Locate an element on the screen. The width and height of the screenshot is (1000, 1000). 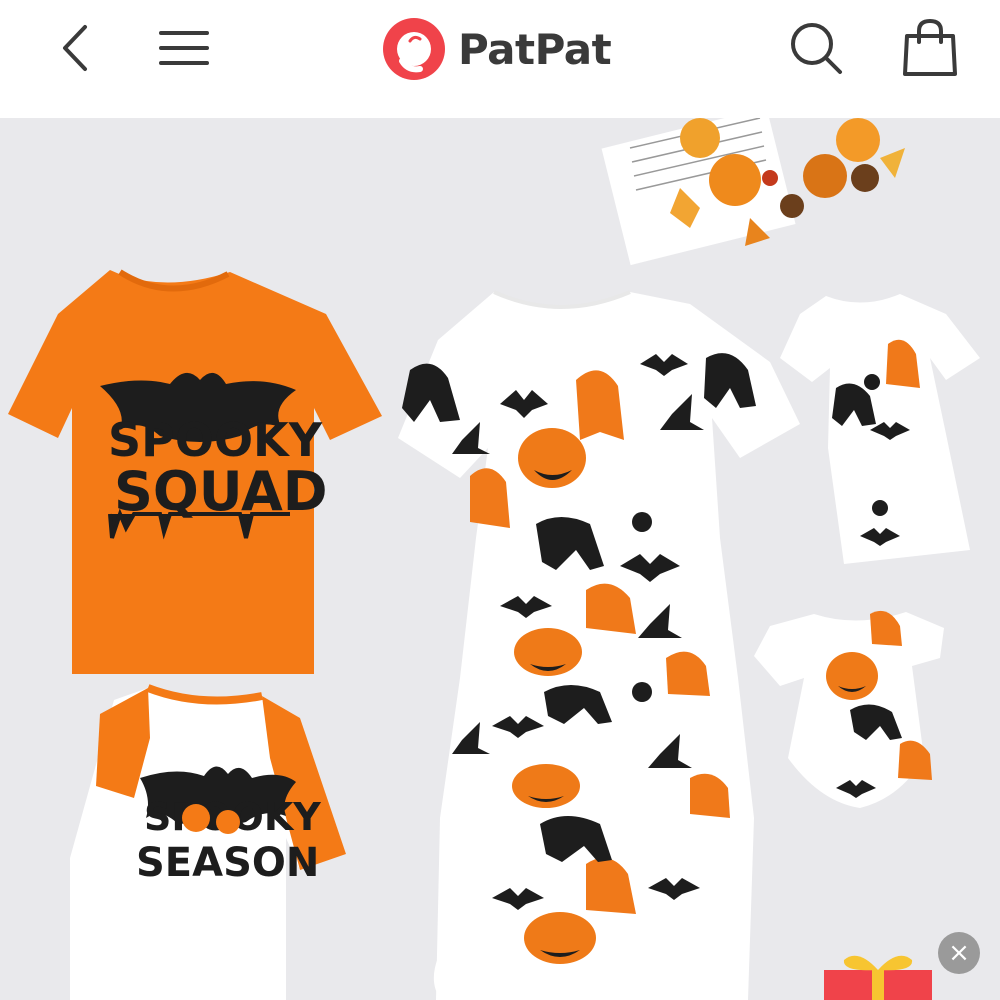
patpat-logo-icon is located at coordinates (414, 49).